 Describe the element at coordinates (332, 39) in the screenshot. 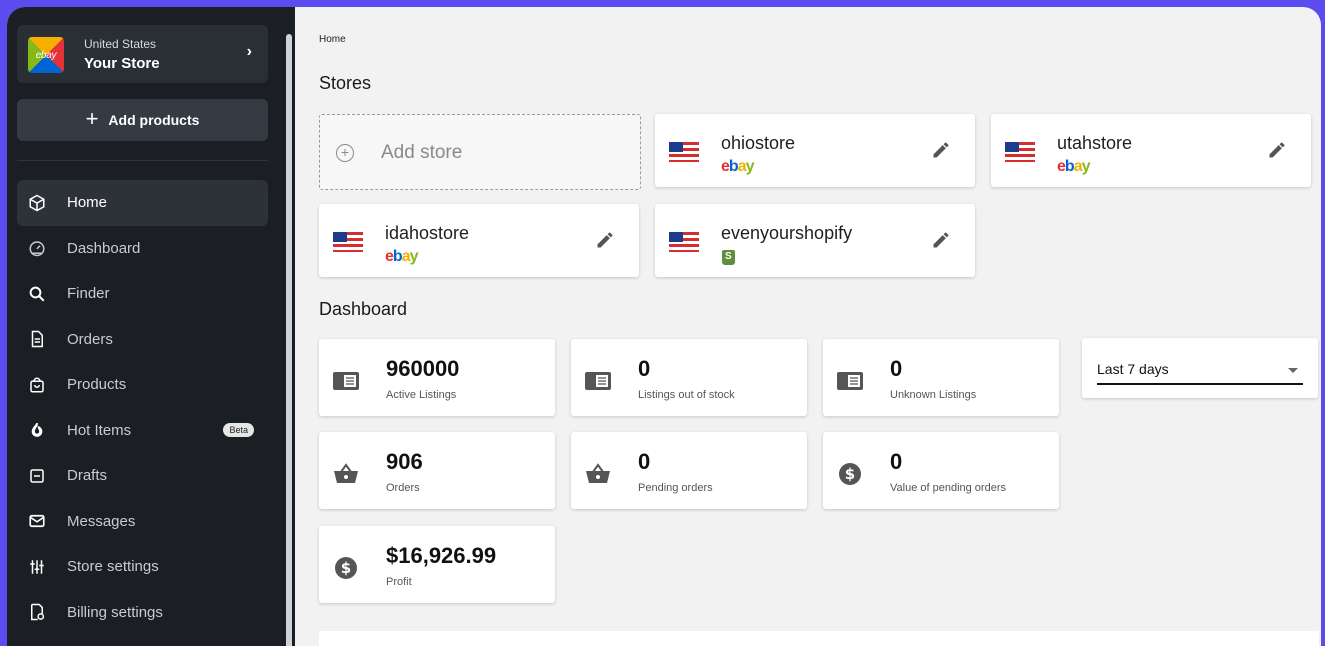

I see `breadcrumb: Home` at that location.